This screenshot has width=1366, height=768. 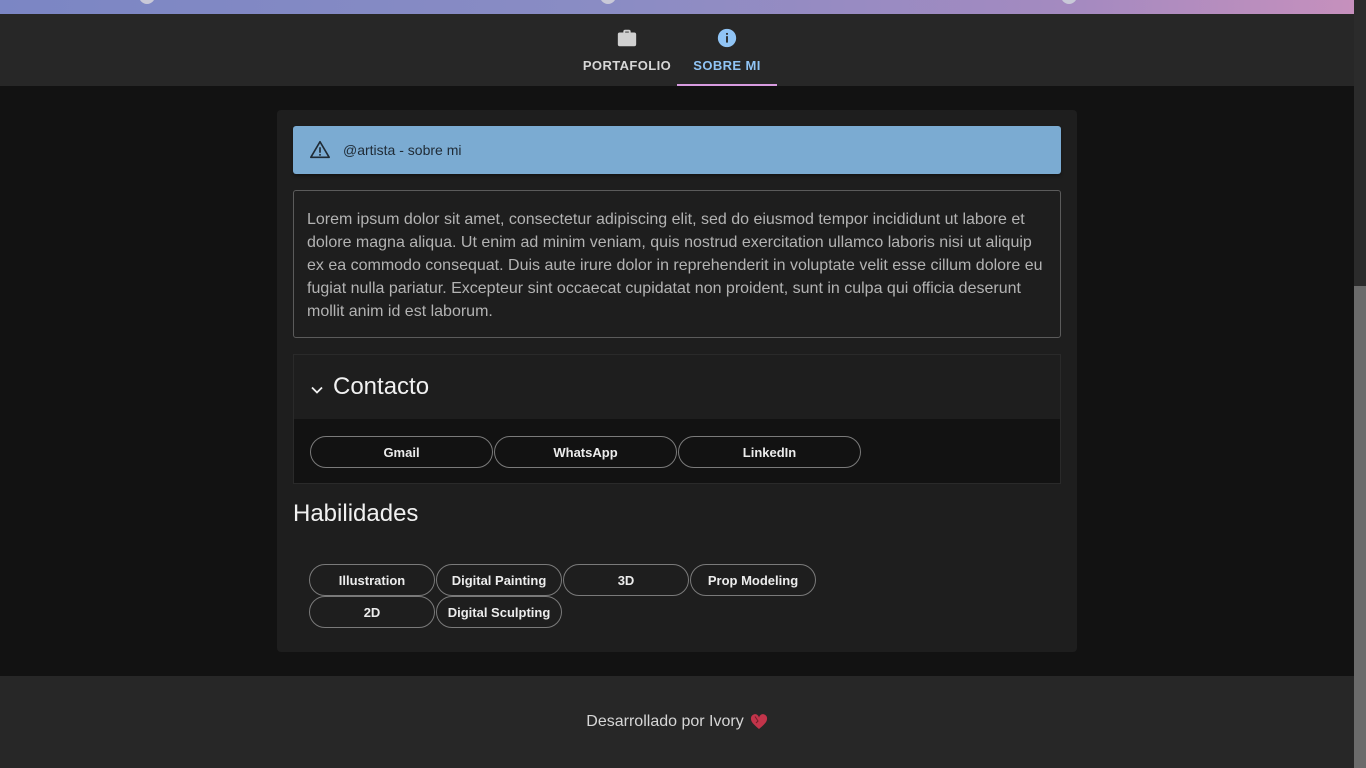 I want to click on scrollbar-thumb, so click(x=1360, y=527).